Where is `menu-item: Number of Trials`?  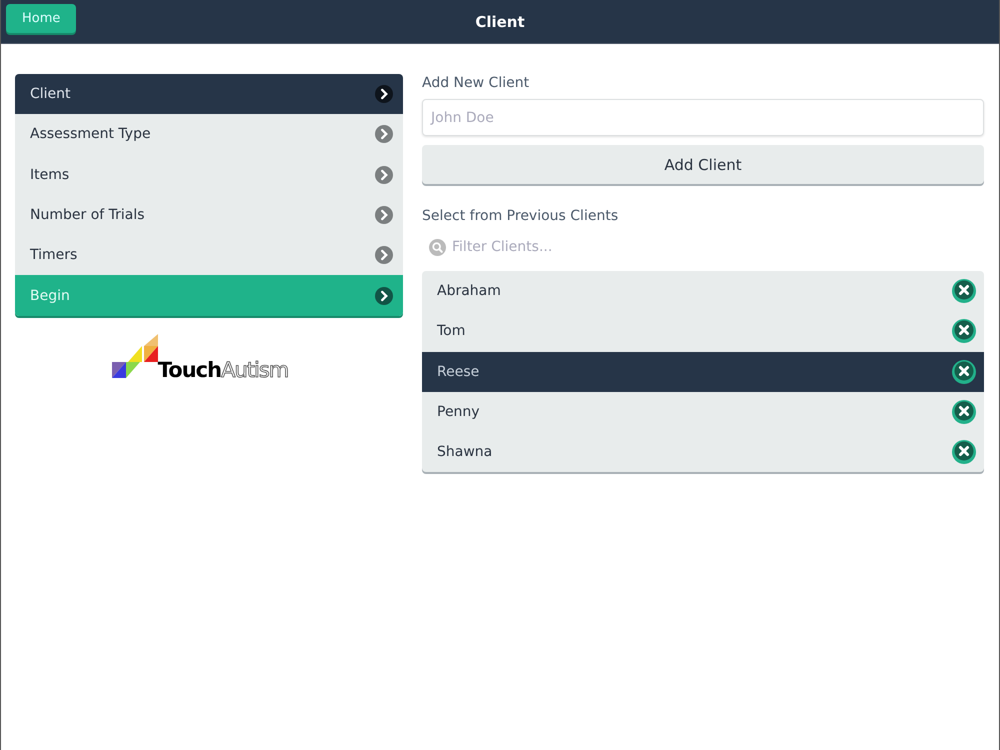
menu-item: Number of Trials is located at coordinates (209, 215).